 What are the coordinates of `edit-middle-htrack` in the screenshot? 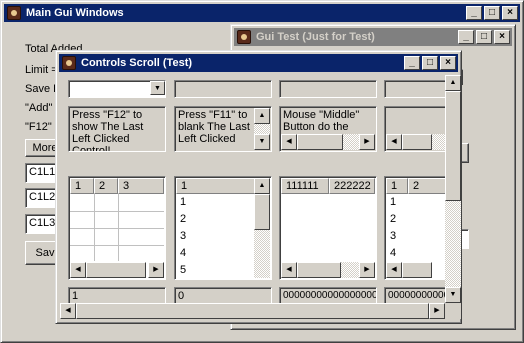 It's located at (351, 142).